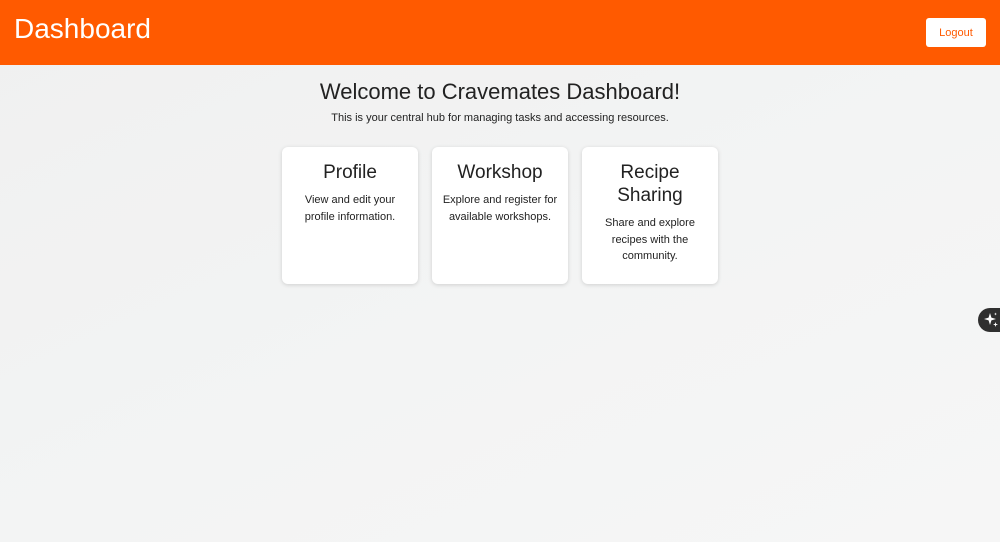 The height and width of the screenshot is (542, 1000). What do you see at coordinates (350, 172) in the screenshot?
I see `card-title: Profile` at bounding box center [350, 172].